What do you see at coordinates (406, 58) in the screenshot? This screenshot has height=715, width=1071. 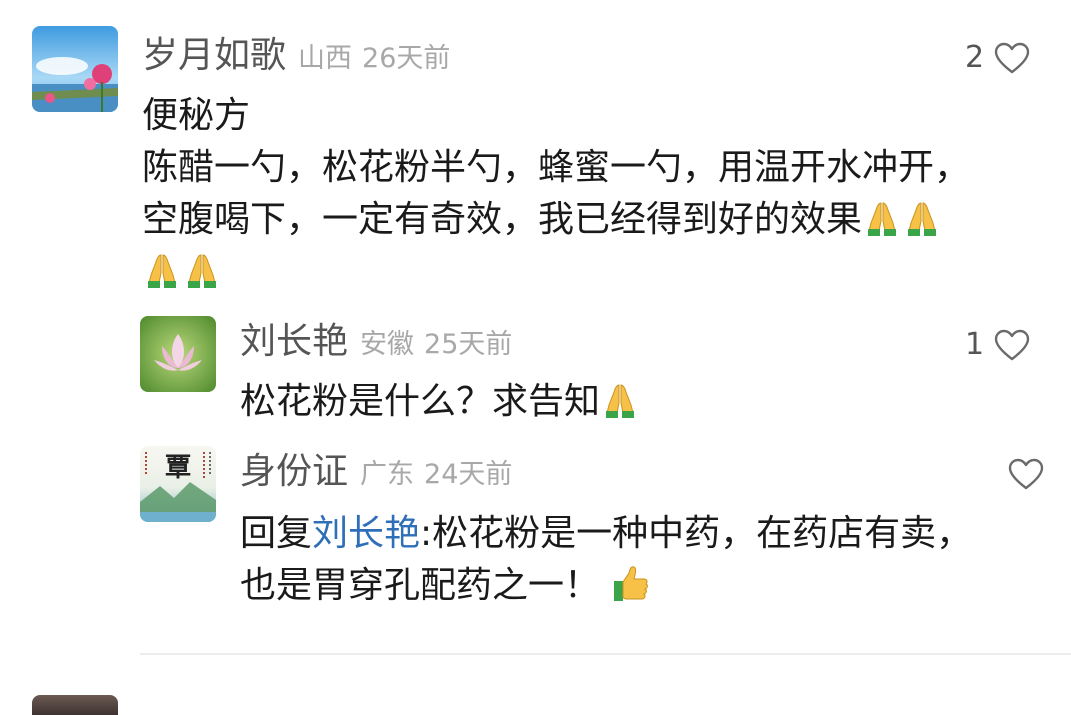 I see `comment-time: 26天前` at bounding box center [406, 58].